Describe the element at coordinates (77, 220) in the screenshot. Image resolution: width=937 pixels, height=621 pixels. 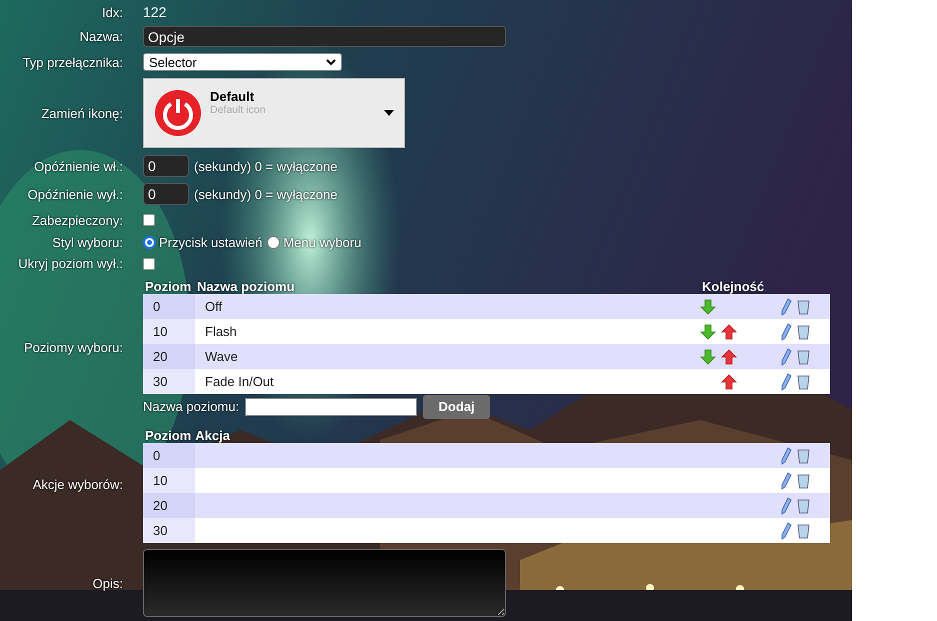
I see `field-label: Zabezpieczony:` at that location.